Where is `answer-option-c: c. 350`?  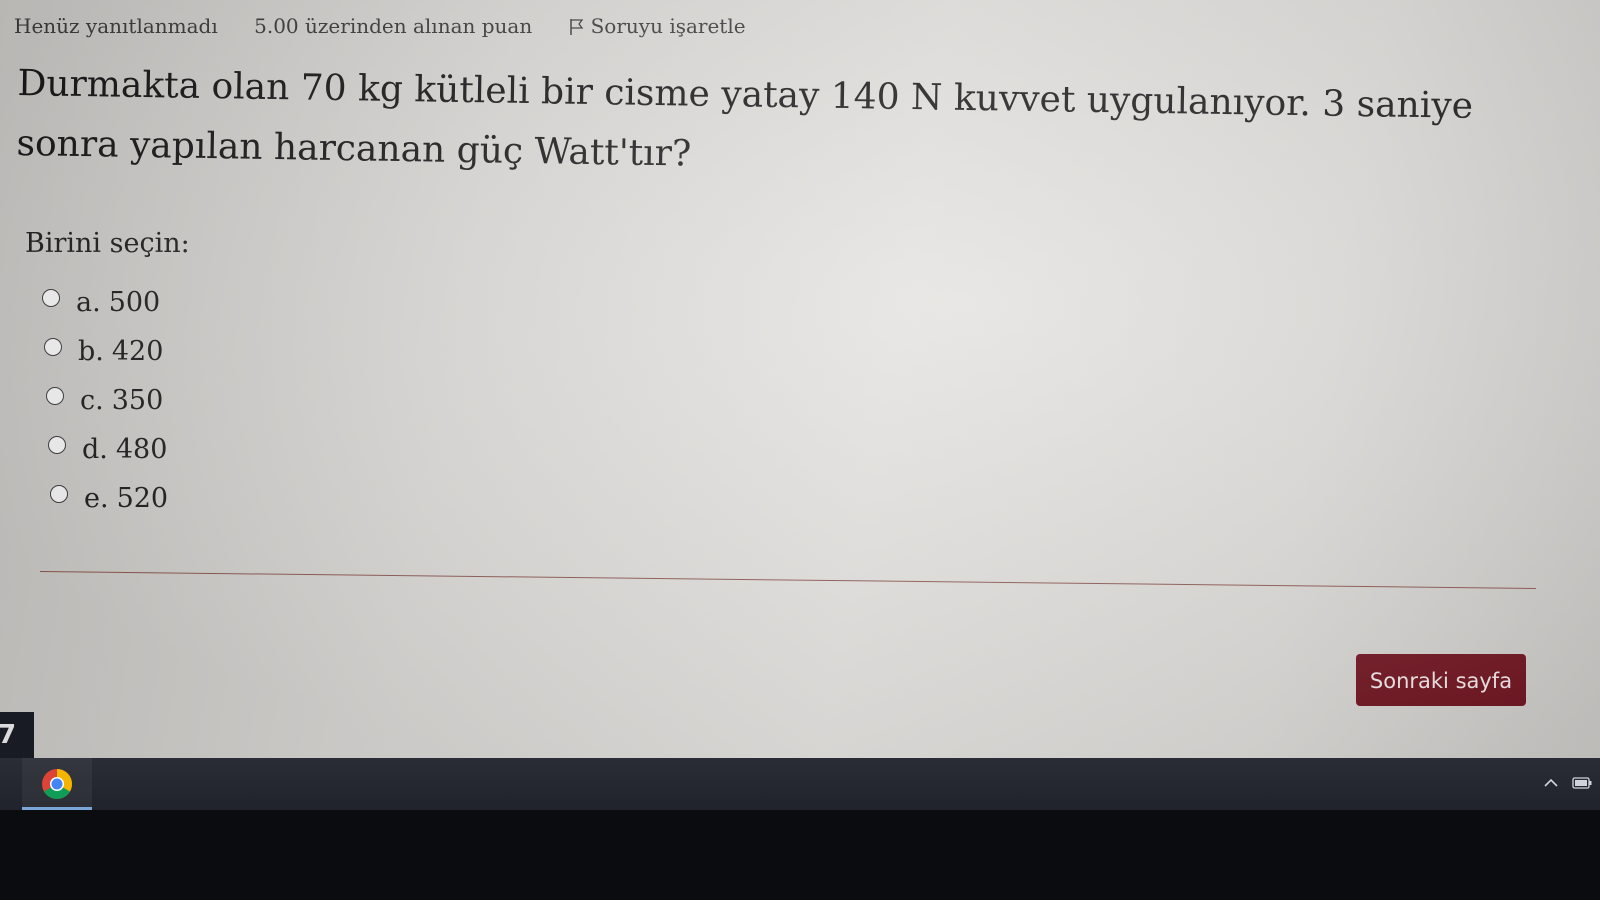
answer-option-c: c. 350 is located at coordinates (107, 400).